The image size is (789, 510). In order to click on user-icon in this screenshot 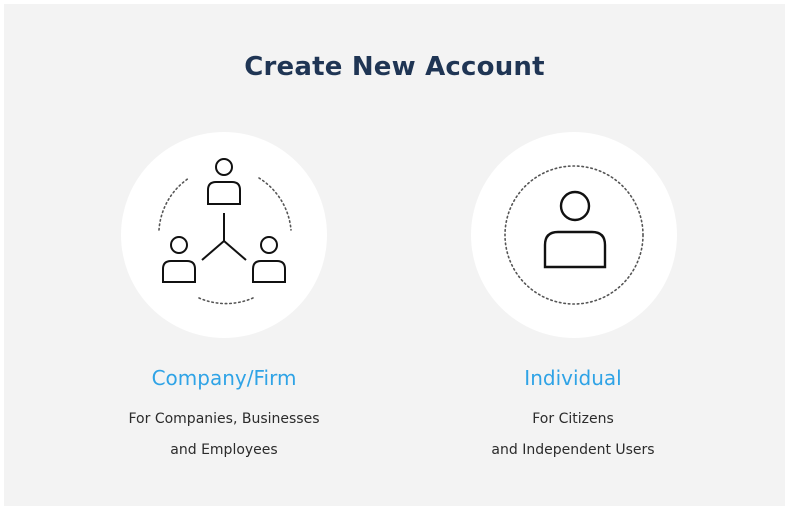, I will do `click(574, 235)`.